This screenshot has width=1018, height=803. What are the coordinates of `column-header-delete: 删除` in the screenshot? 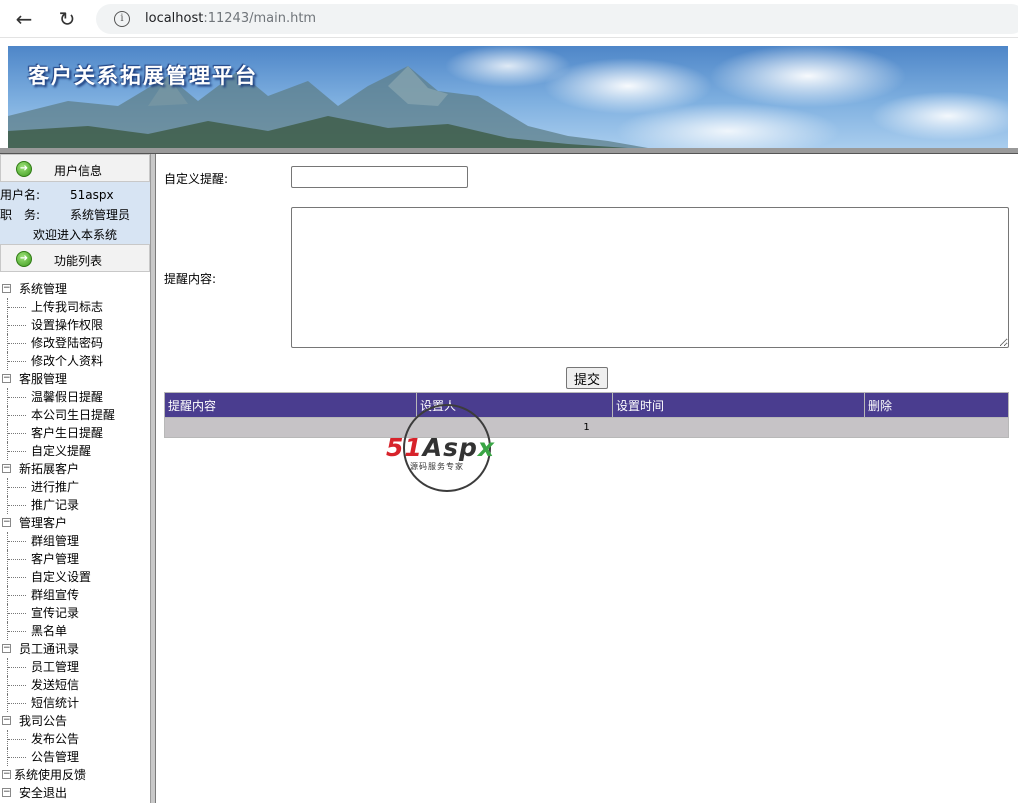 It's located at (936, 405).